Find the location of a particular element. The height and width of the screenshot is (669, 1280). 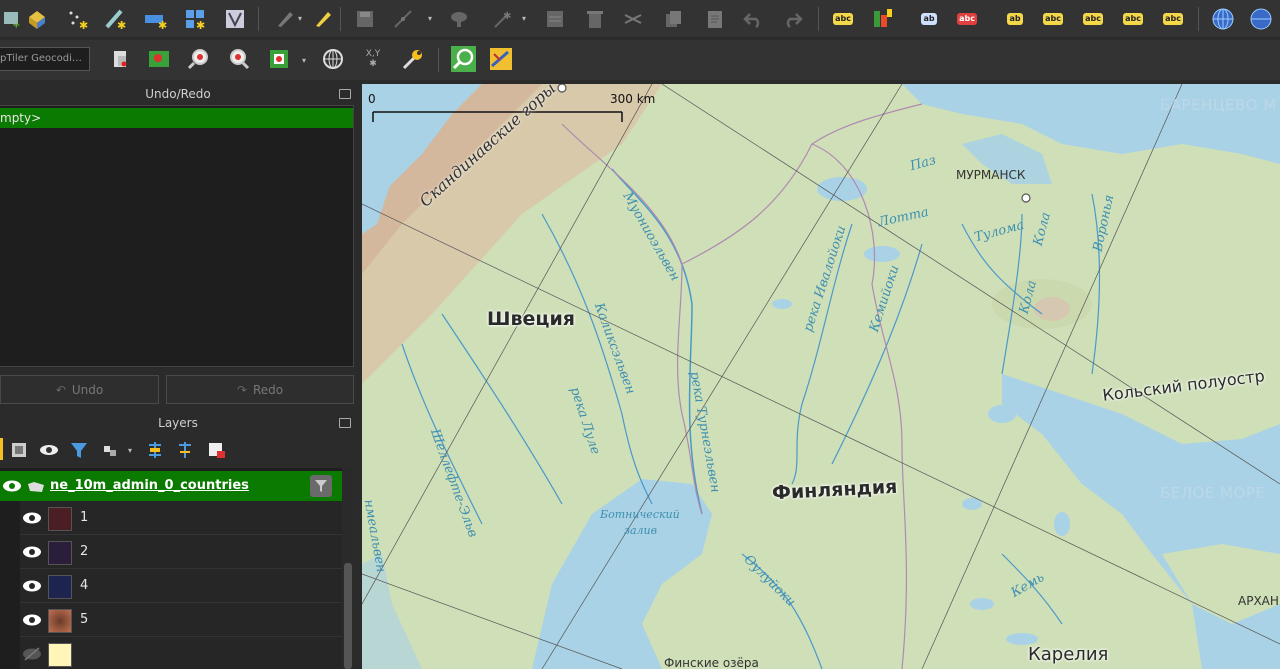

map-label-barents: БАРЕНЦЕВО М is located at coordinates (1218, 105).